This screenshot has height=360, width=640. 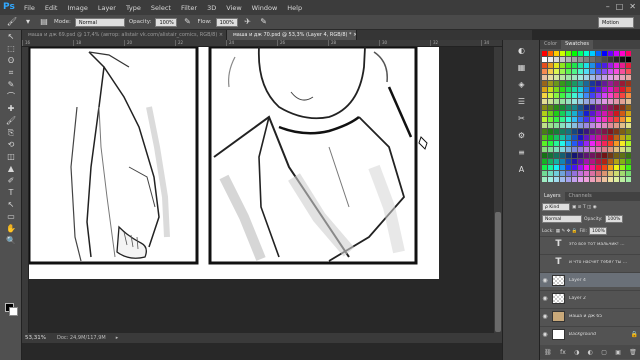 I want to click on brush-tool-icon: 🖌, so click(x=11, y=120).